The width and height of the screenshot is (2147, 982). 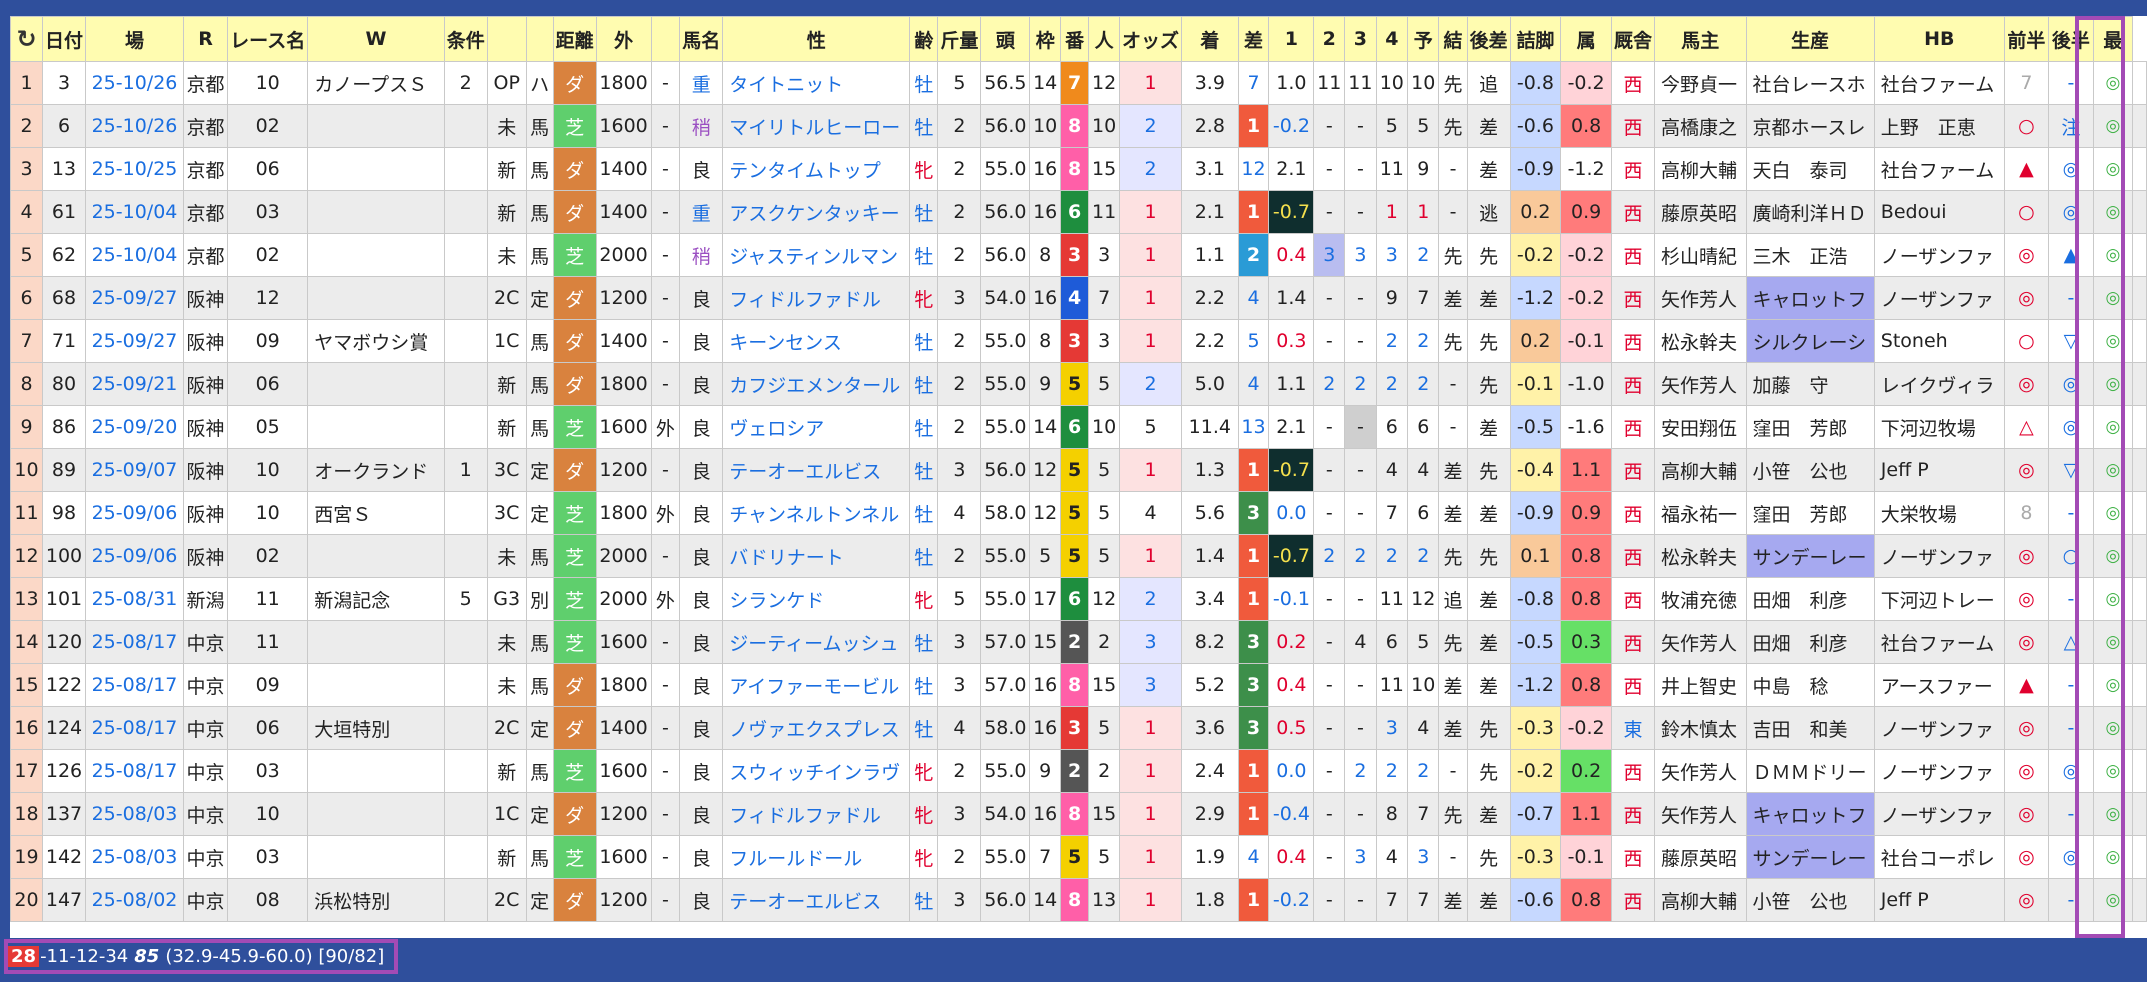 I want to click on column-header: 着, so click(x=1210, y=39).